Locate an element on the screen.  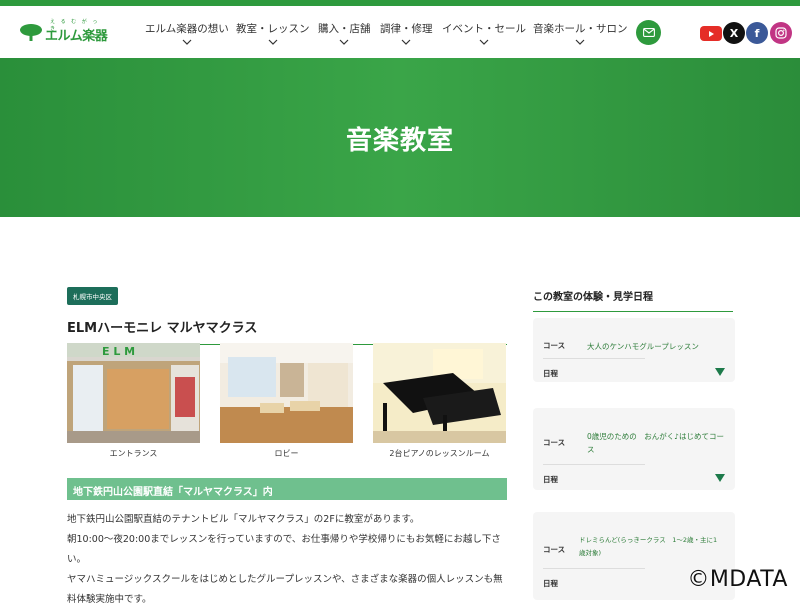
instagram-icon is located at coordinates (781, 33).